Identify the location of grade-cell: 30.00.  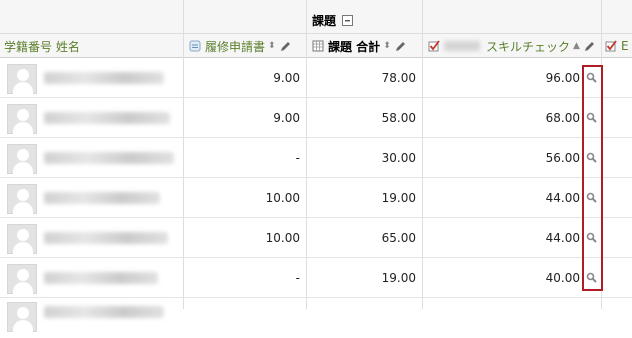
(364, 158).